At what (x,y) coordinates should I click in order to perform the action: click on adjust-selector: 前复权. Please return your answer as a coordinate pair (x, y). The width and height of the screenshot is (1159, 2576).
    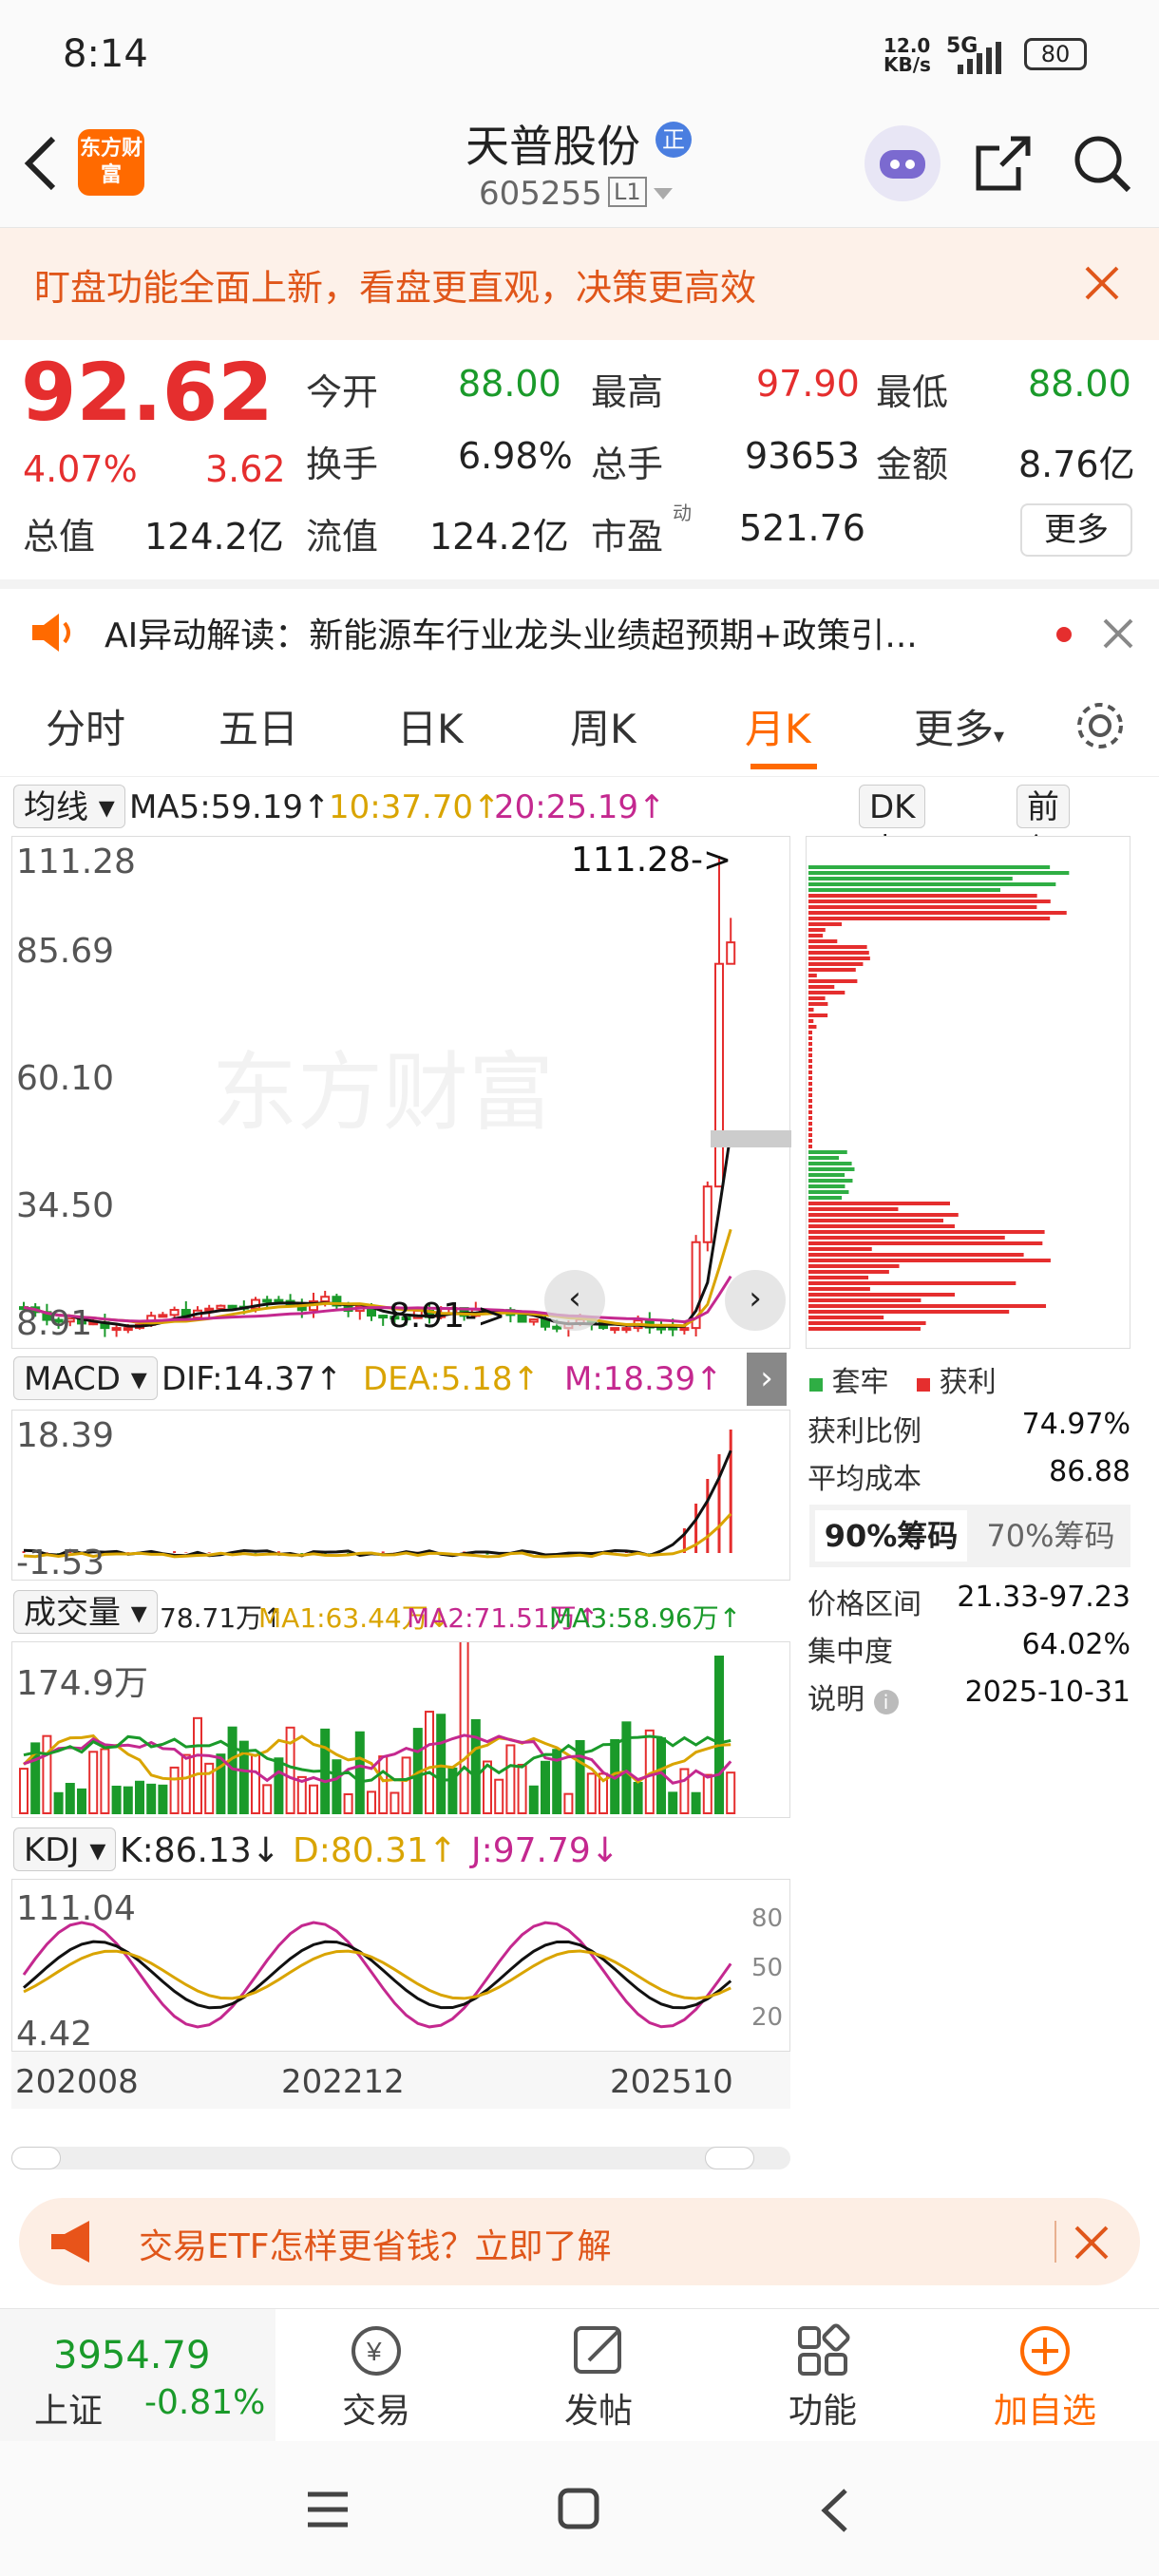
    Looking at the image, I should click on (1043, 849).